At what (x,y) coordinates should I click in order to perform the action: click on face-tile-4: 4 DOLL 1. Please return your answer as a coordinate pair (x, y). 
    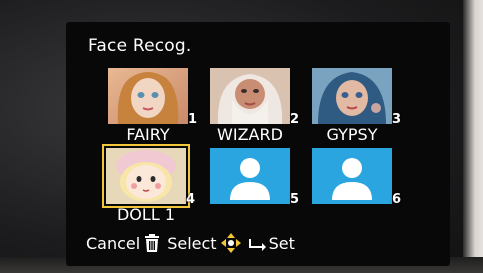
    Looking at the image, I should click on (148, 184).